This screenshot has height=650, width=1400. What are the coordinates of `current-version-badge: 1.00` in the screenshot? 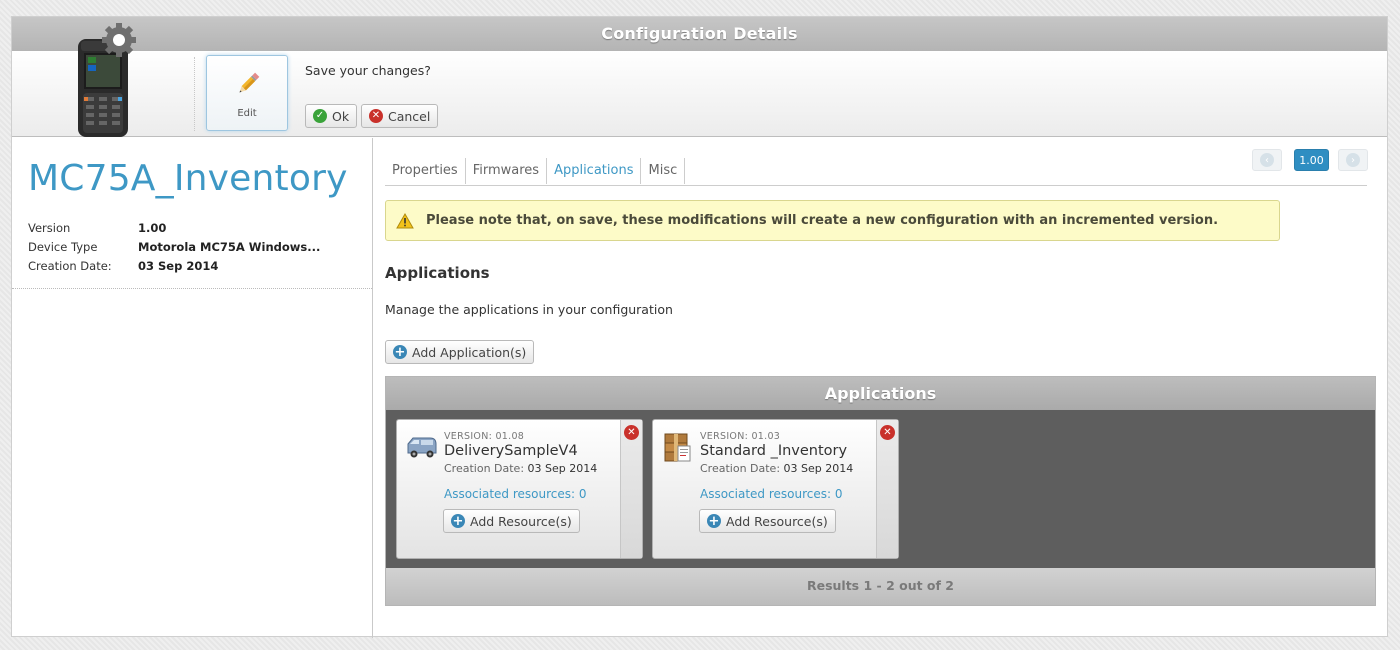 It's located at (1311, 160).